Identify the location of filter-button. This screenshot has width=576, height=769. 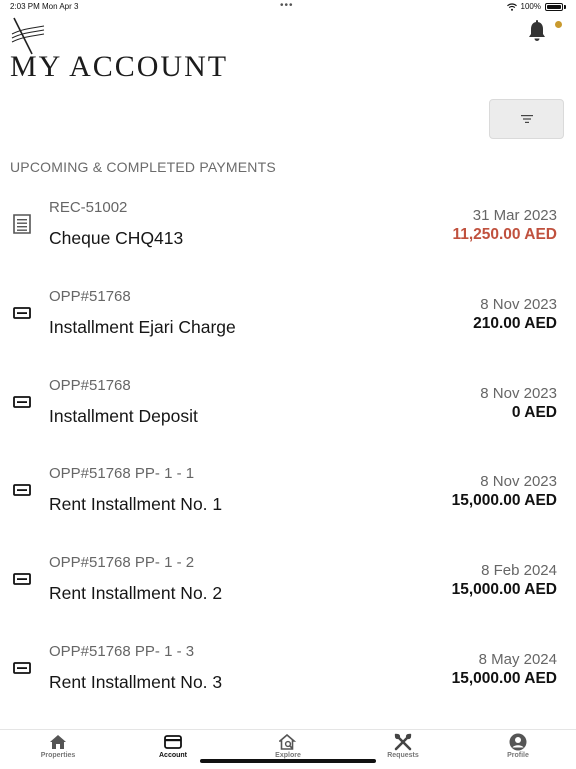
(526, 119).